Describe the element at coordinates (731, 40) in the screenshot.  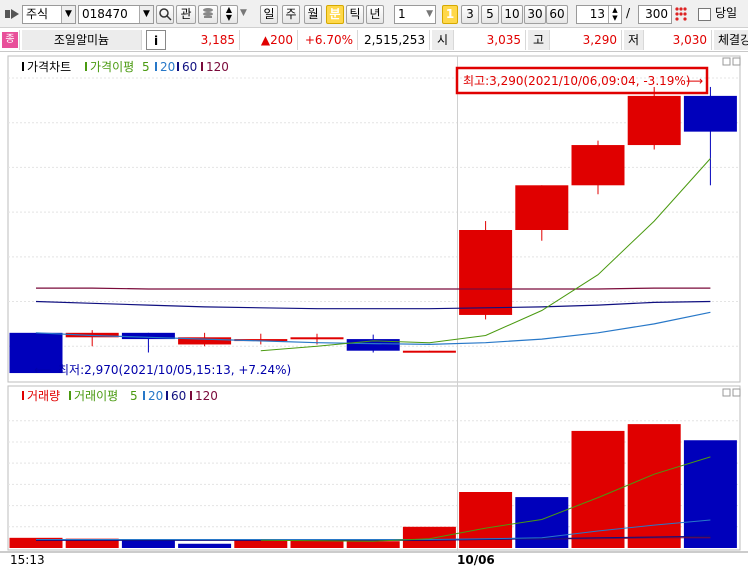
I see `execution-strength-label: 체결강` at that location.